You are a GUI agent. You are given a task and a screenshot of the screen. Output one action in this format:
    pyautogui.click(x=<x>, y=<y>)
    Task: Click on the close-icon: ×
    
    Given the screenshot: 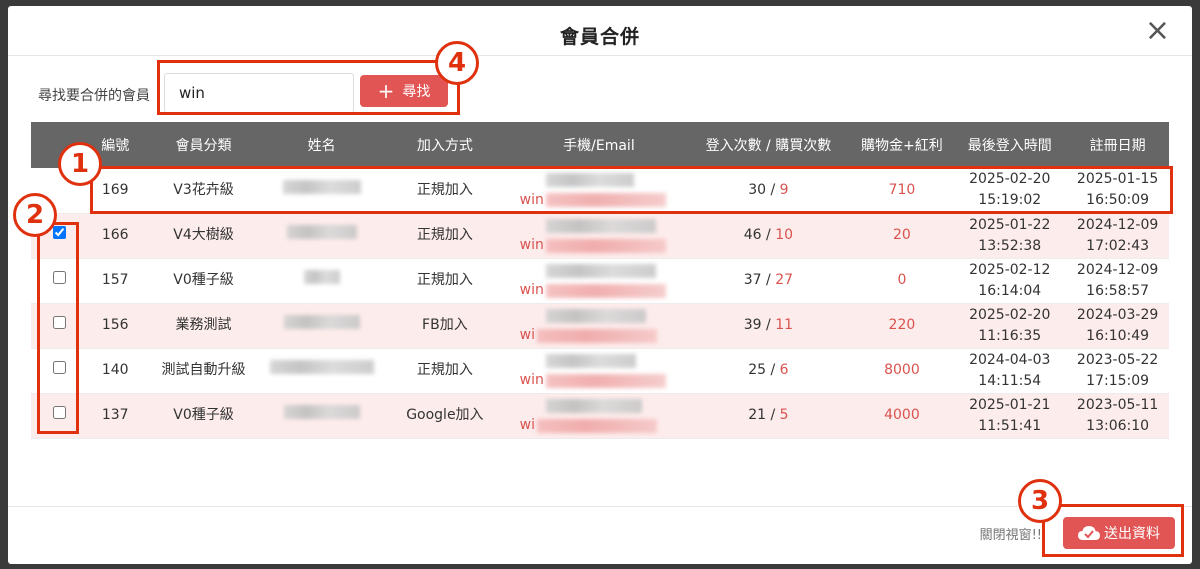 What is the action you would take?
    pyautogui.click(x=1157, y=31)
    